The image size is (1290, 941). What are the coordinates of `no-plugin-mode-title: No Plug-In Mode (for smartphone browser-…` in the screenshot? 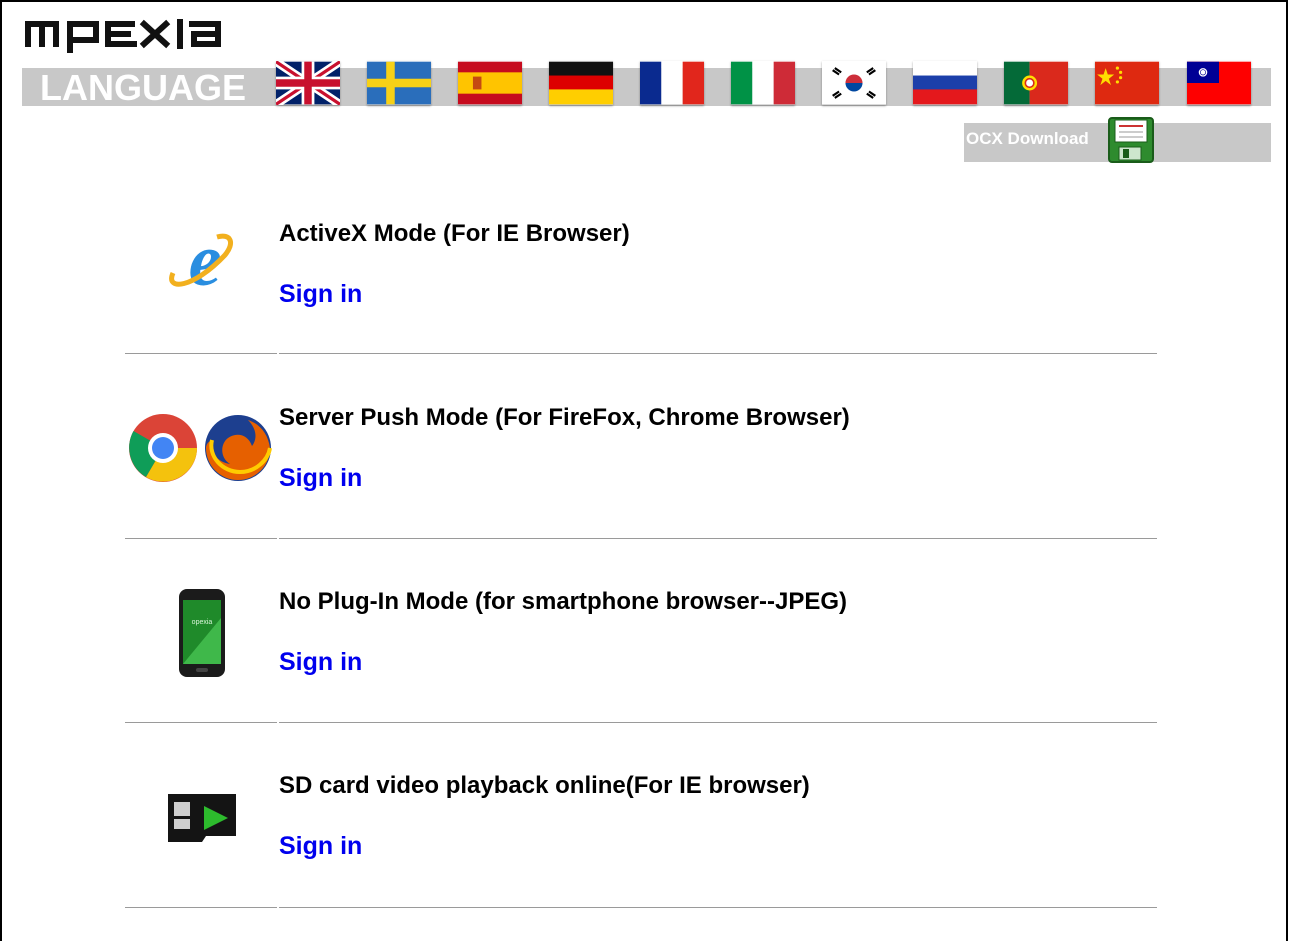 It's located at (563, 601).